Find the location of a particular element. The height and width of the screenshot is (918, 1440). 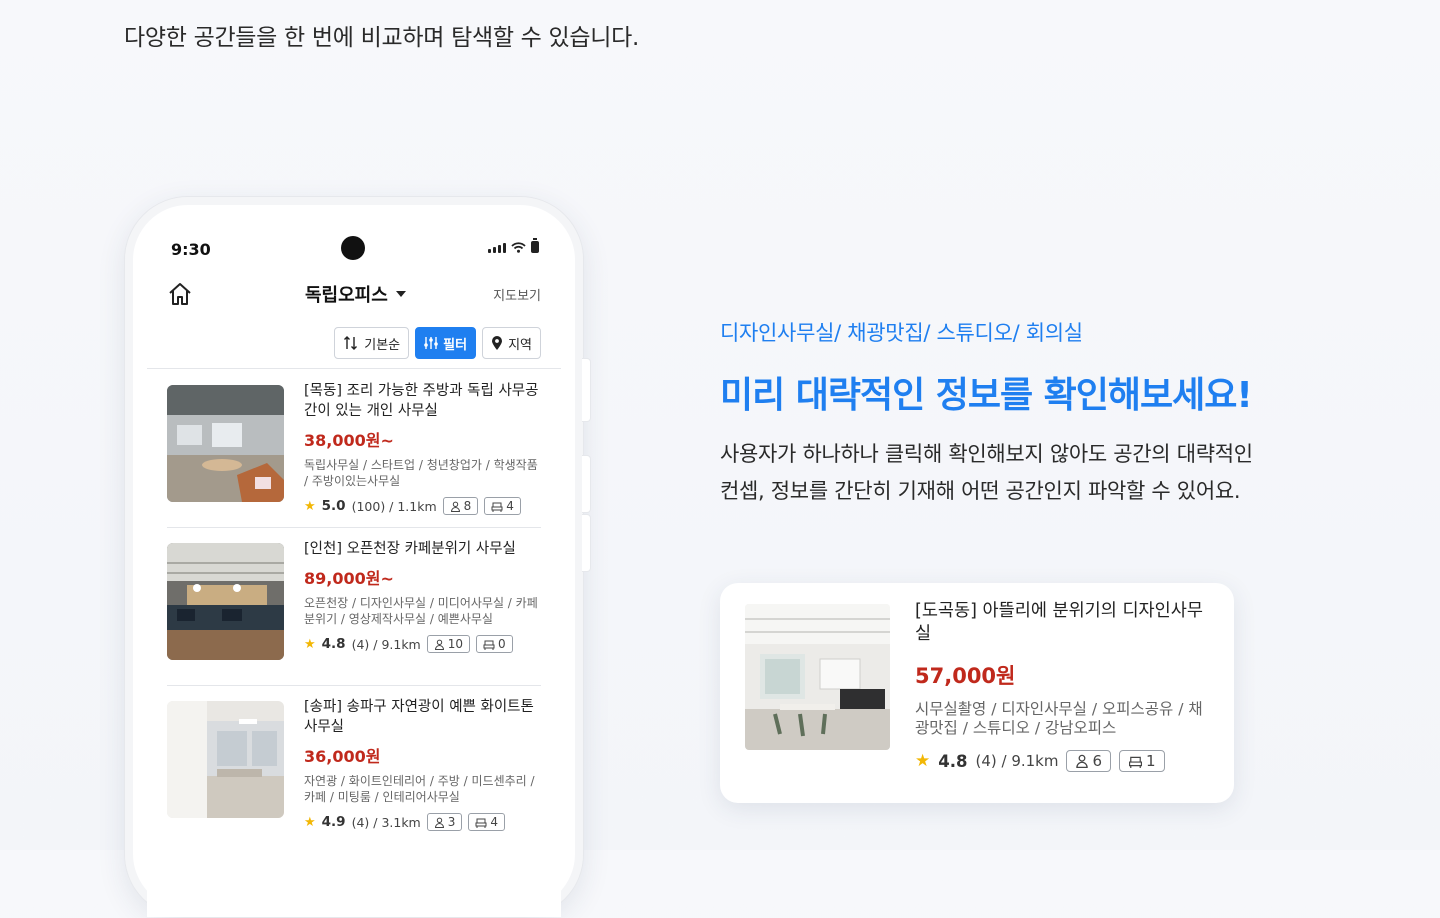

listing-rating: 4.8 is located at coordinates (333, 644).